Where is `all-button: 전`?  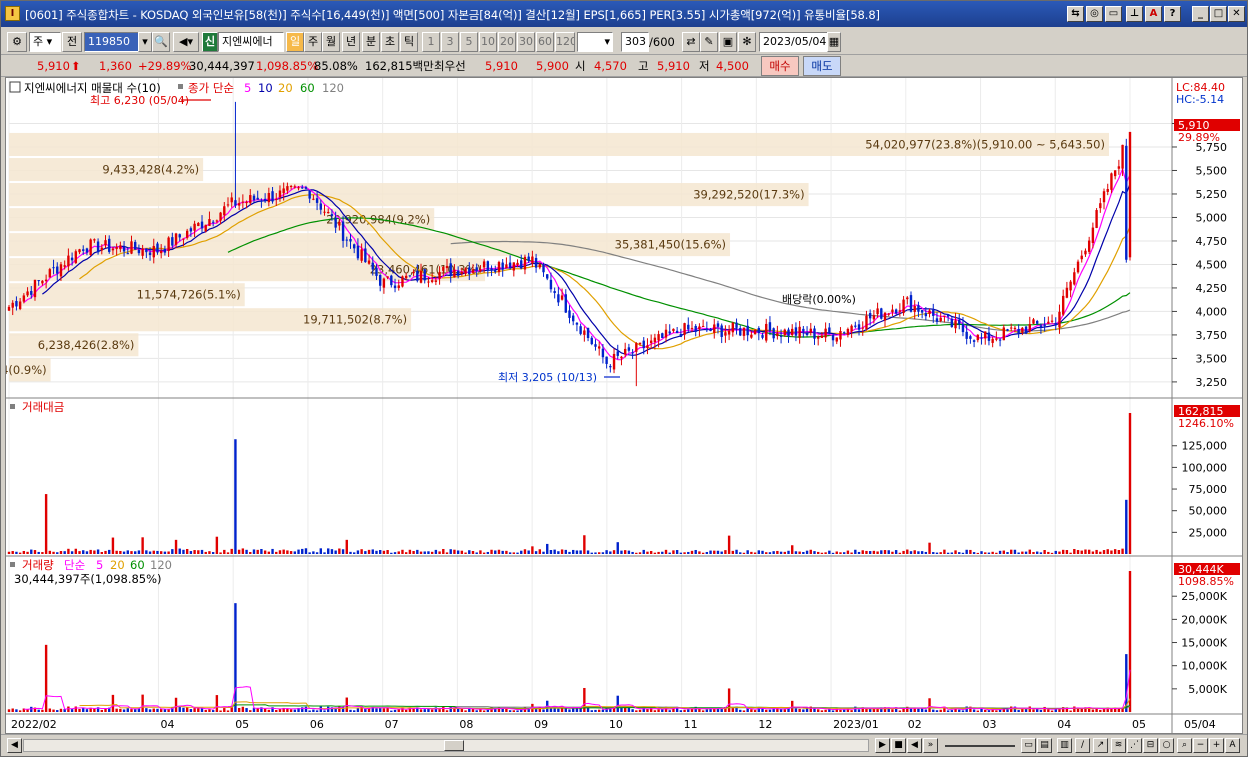
all-button: 전 is located at coordinates (72, 42).